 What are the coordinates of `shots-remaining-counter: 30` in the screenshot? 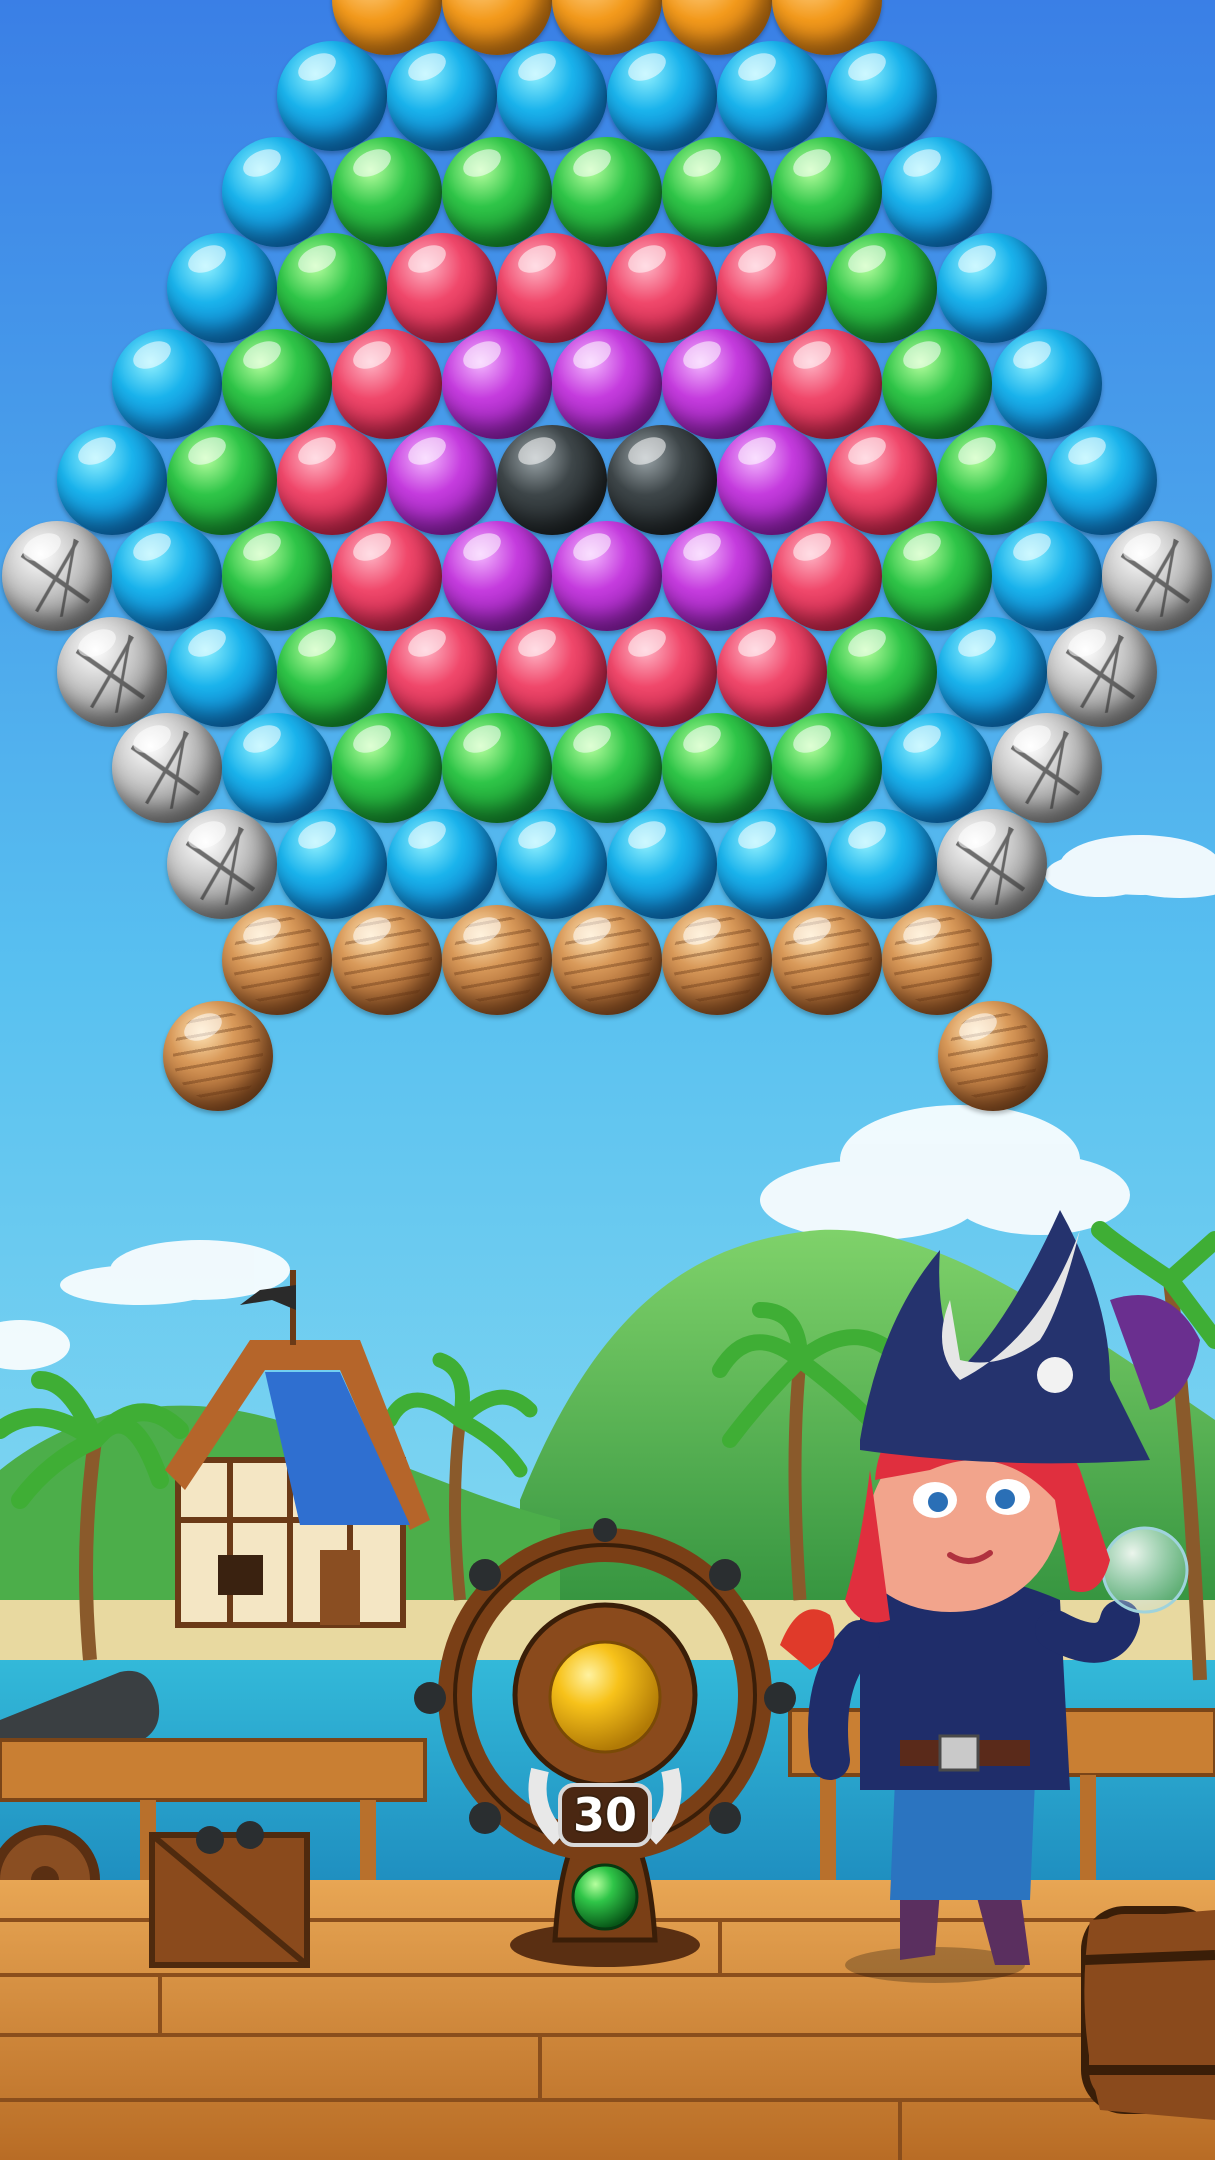 It's located at (604, 1815).